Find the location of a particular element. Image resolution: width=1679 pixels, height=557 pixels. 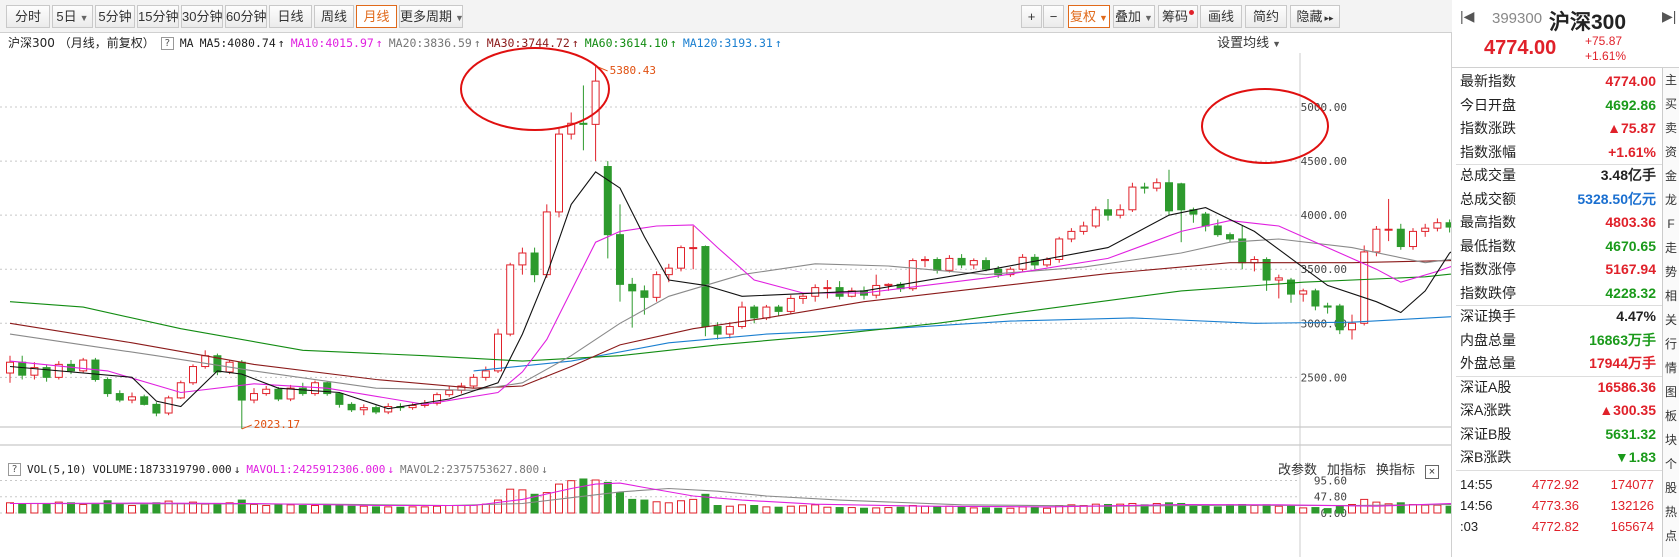

period-tab-2: 5分钟 is located at coordinates (115, 16).